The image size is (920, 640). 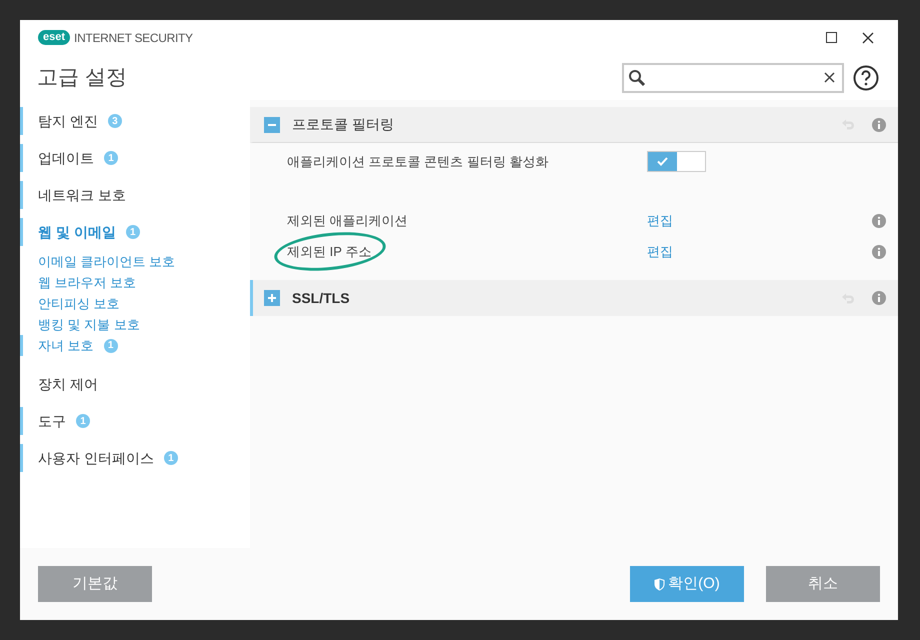 What do you see at coordinates (272, 124) in the screenshot?
I see `collapse-icon` at bounding box center [272, 124].